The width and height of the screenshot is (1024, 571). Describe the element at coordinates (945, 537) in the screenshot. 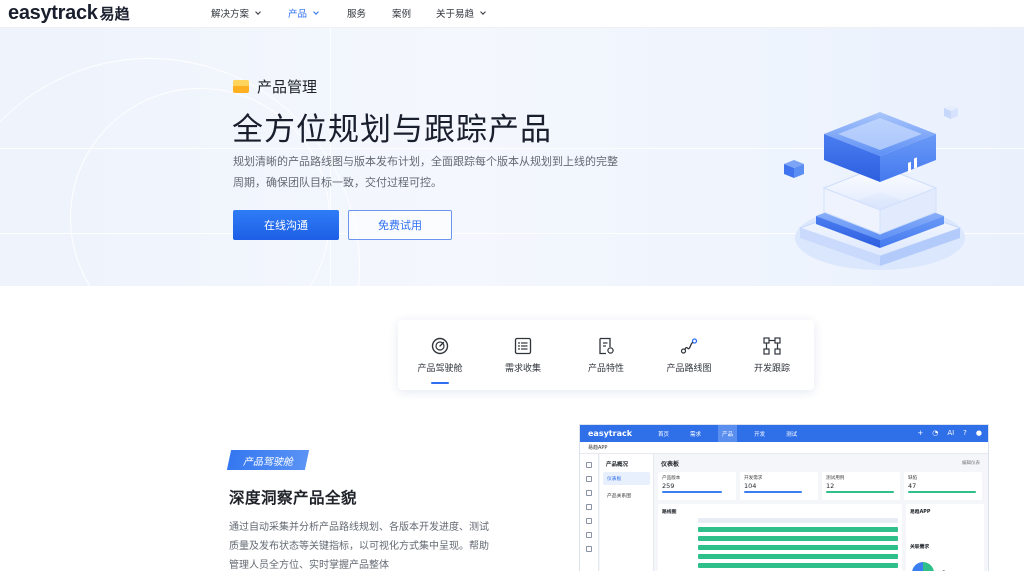

I see `product-info-card: 易趋APP 关联需求 3` at that location.